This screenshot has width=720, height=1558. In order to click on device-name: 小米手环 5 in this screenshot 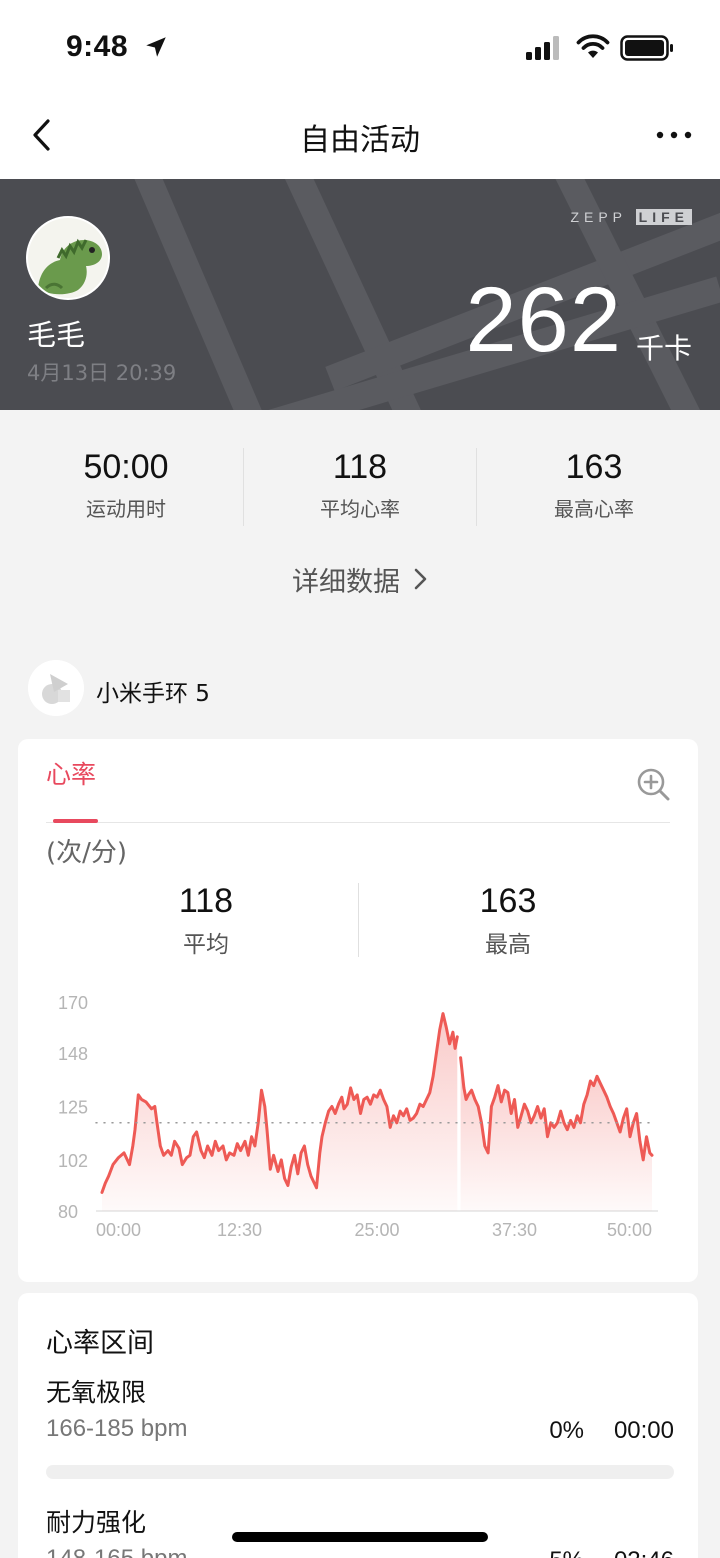, I will do `click(153, 694)`.